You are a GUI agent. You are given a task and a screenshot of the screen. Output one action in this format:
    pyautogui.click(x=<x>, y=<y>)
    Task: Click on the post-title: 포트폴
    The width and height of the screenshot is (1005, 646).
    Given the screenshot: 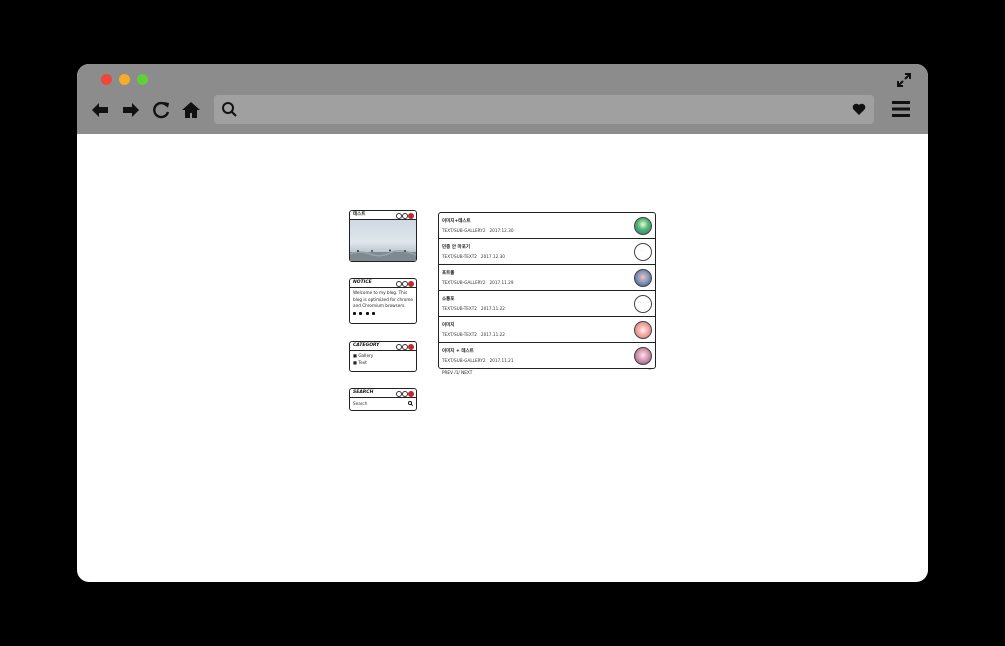 What is the action you would take?
    pyautogui.click(x=448, y=273)
    